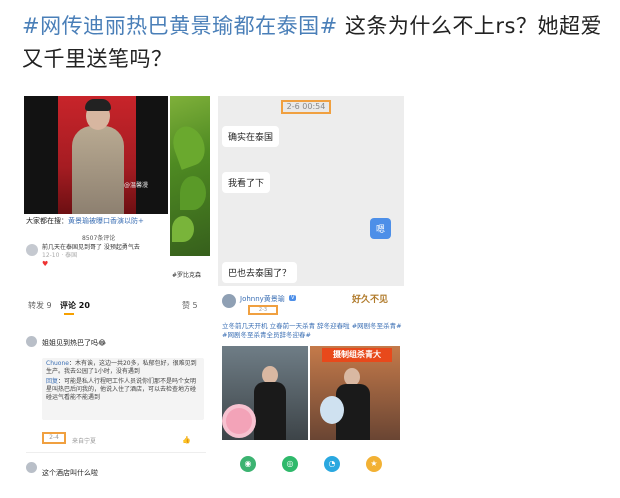  Describe the element at coordinates (40, 305) in the screenshot. I see `tab-repost: 转发 9` at that location.